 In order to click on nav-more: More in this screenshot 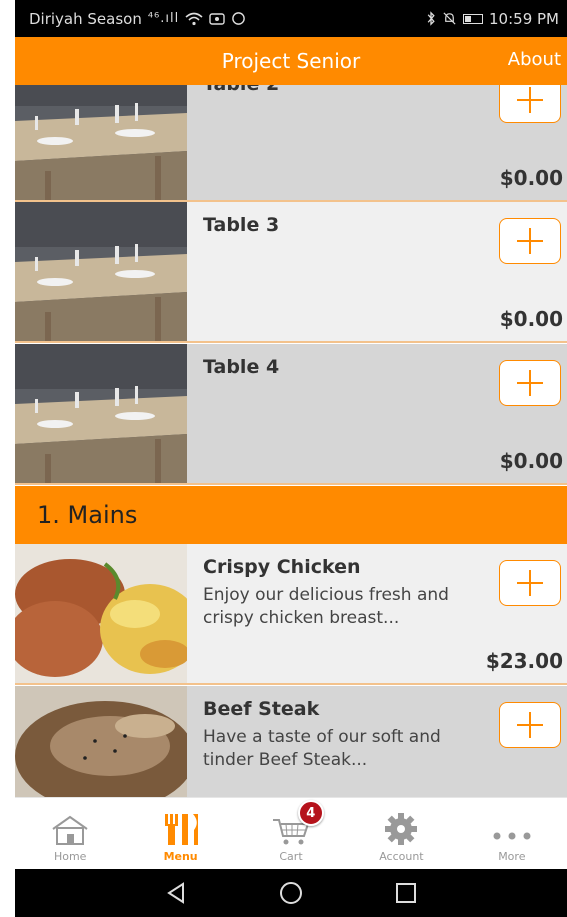, I will do `click(512, 833)`.